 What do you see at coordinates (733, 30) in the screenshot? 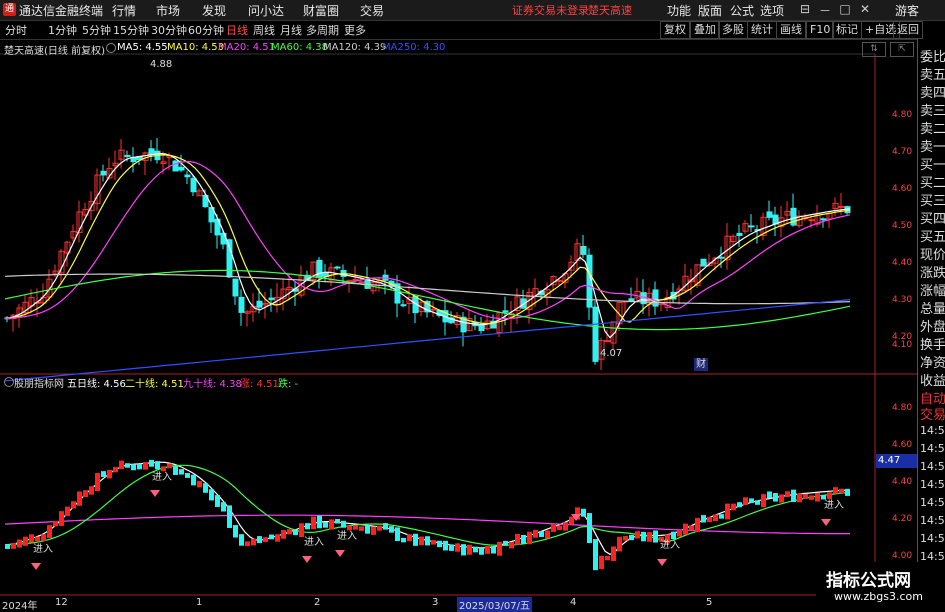
I see `multi-stock-button: 多股` at bounding box center [733, 30].